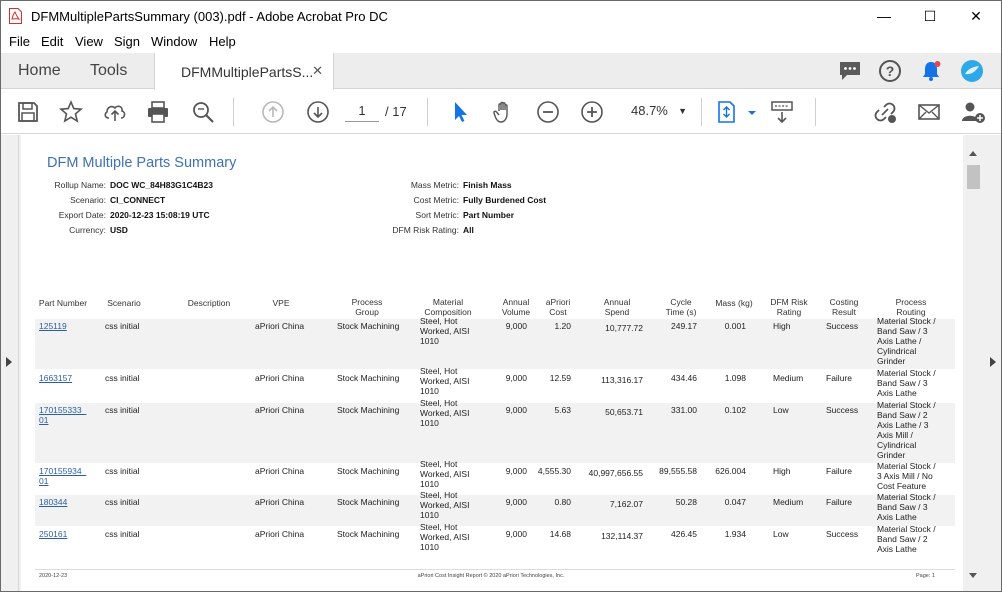 Image resolution: width=1002 pixels, height=592 pixels. Describe the element at coordinates (62, 410) in the screenshot. I see `part-number-link: 170155333_` at that location.